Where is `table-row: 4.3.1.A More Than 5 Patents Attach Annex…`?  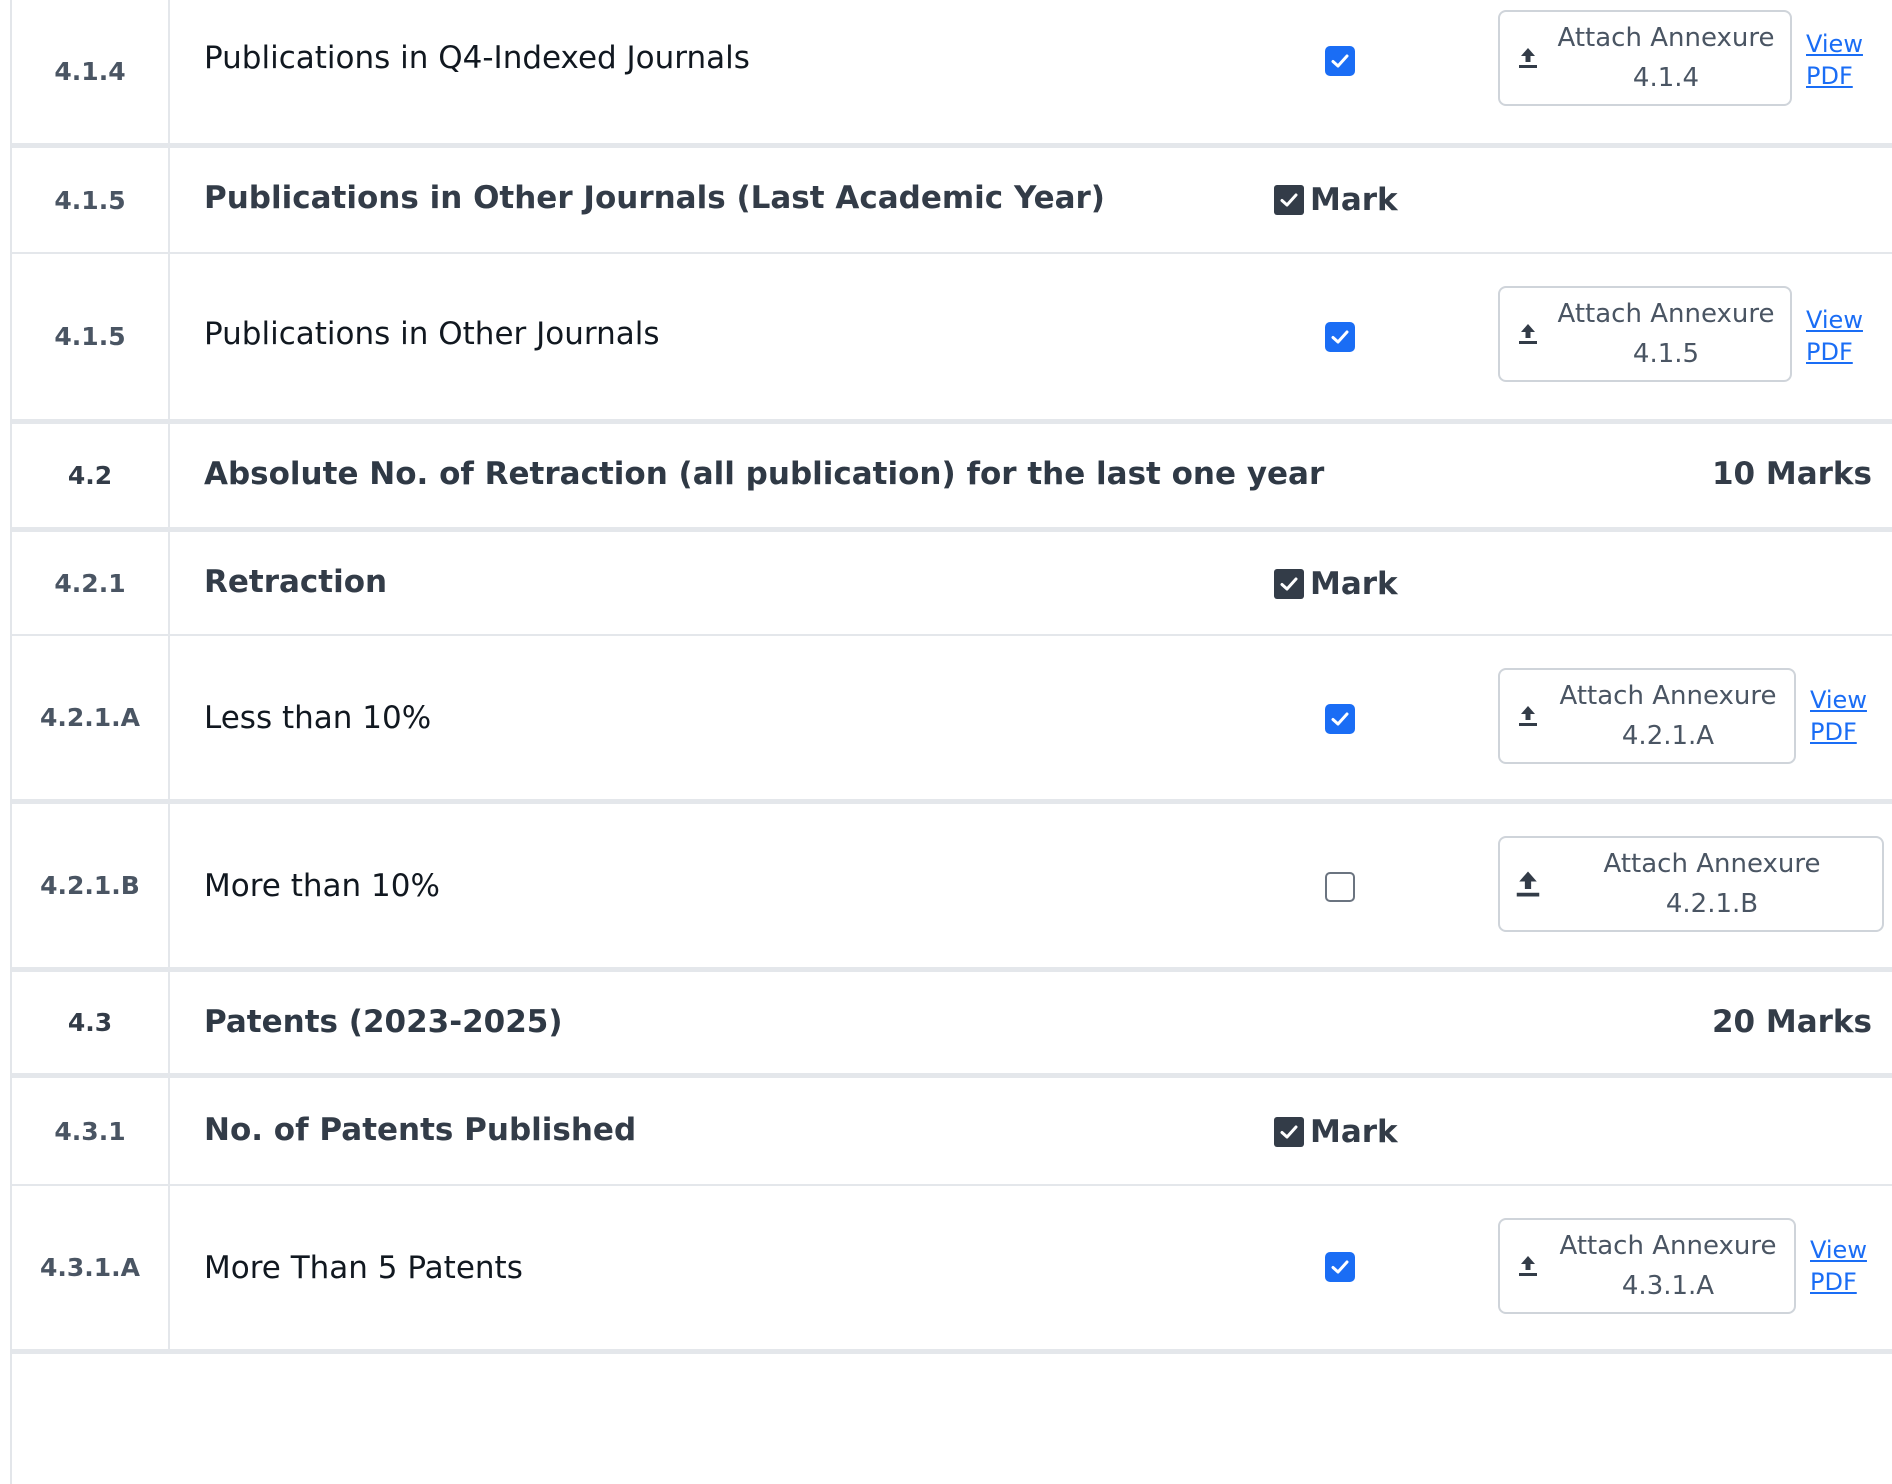
table-row: 4.3.1.A More Than 5 Patents Attach Annex… is located at coordinates (952, 1270).